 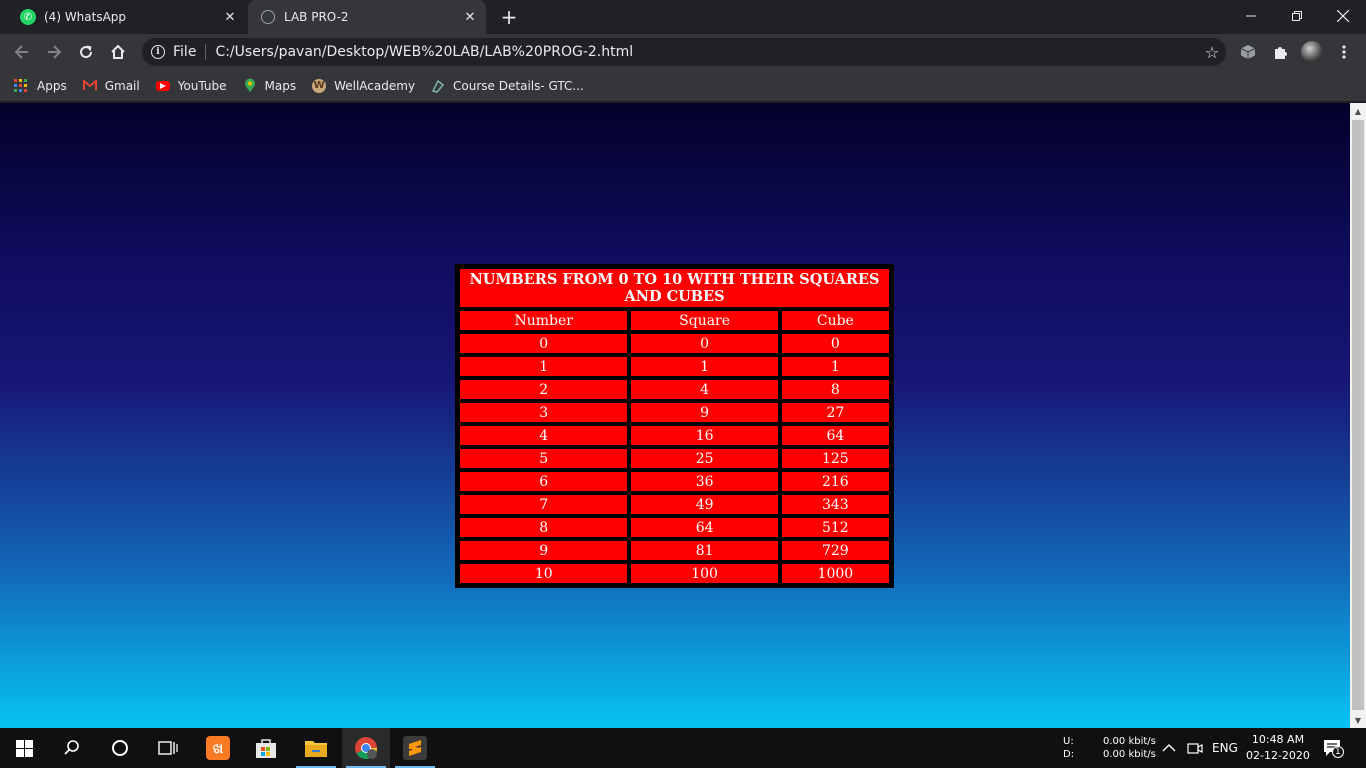 I want to click on cortana-circle-icon, so click(x=120, y=748).